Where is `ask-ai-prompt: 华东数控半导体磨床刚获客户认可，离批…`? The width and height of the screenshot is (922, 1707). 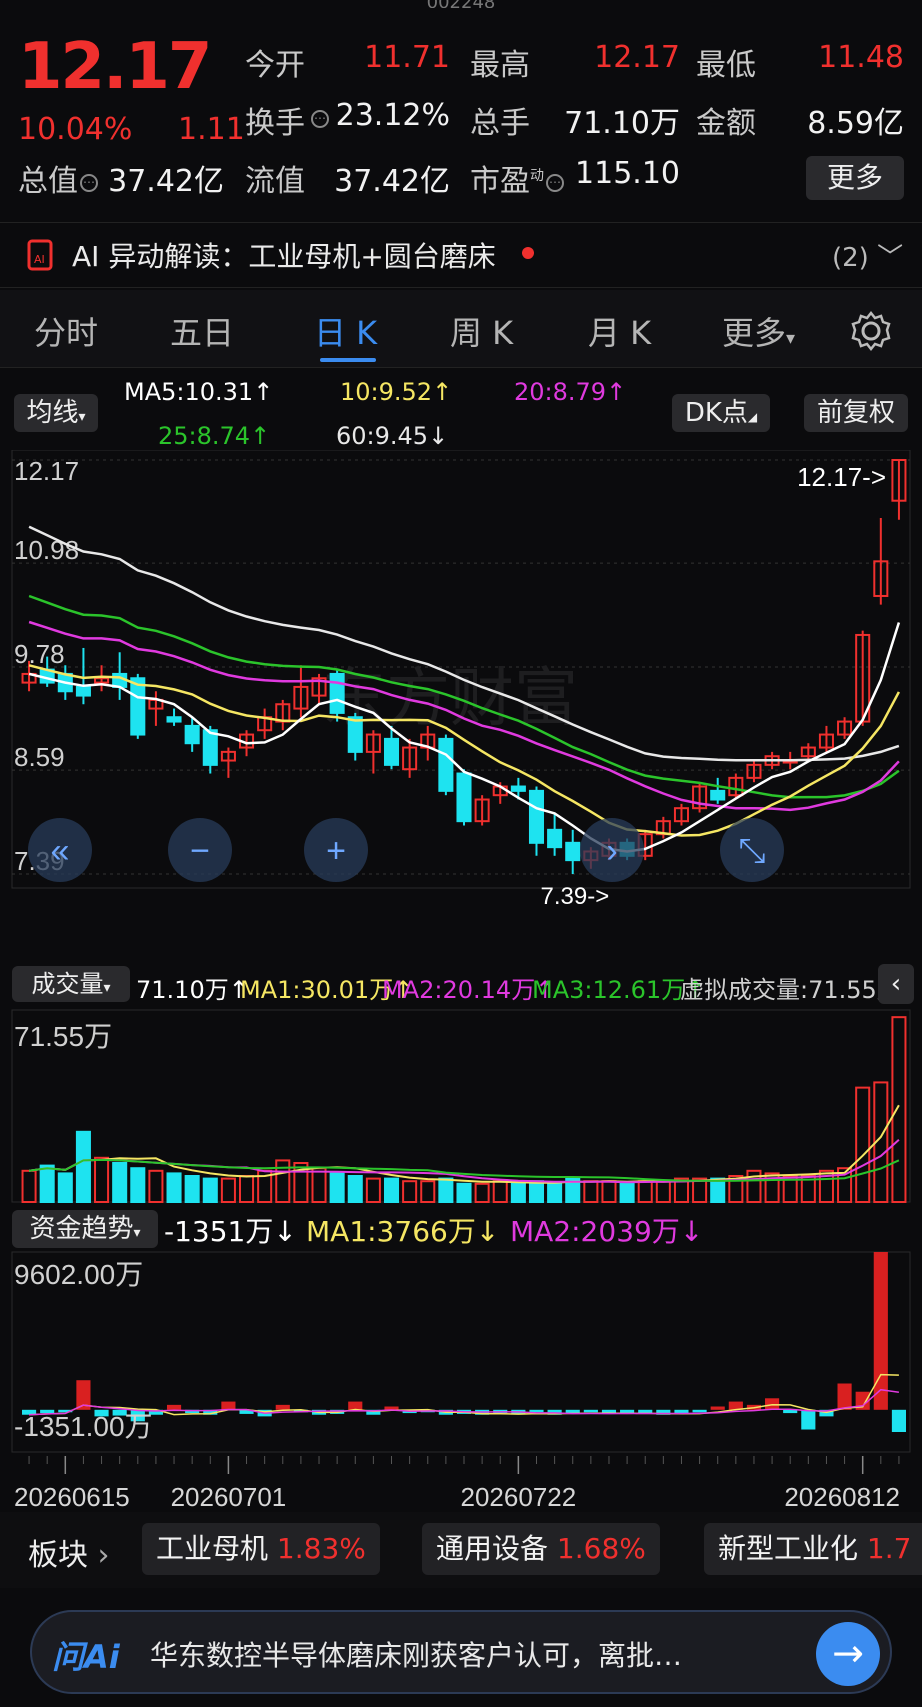
ask-ai-prompt: 华东数控半导体磨床刚获客户认可，离批… is located at coordinates (470, 1654).